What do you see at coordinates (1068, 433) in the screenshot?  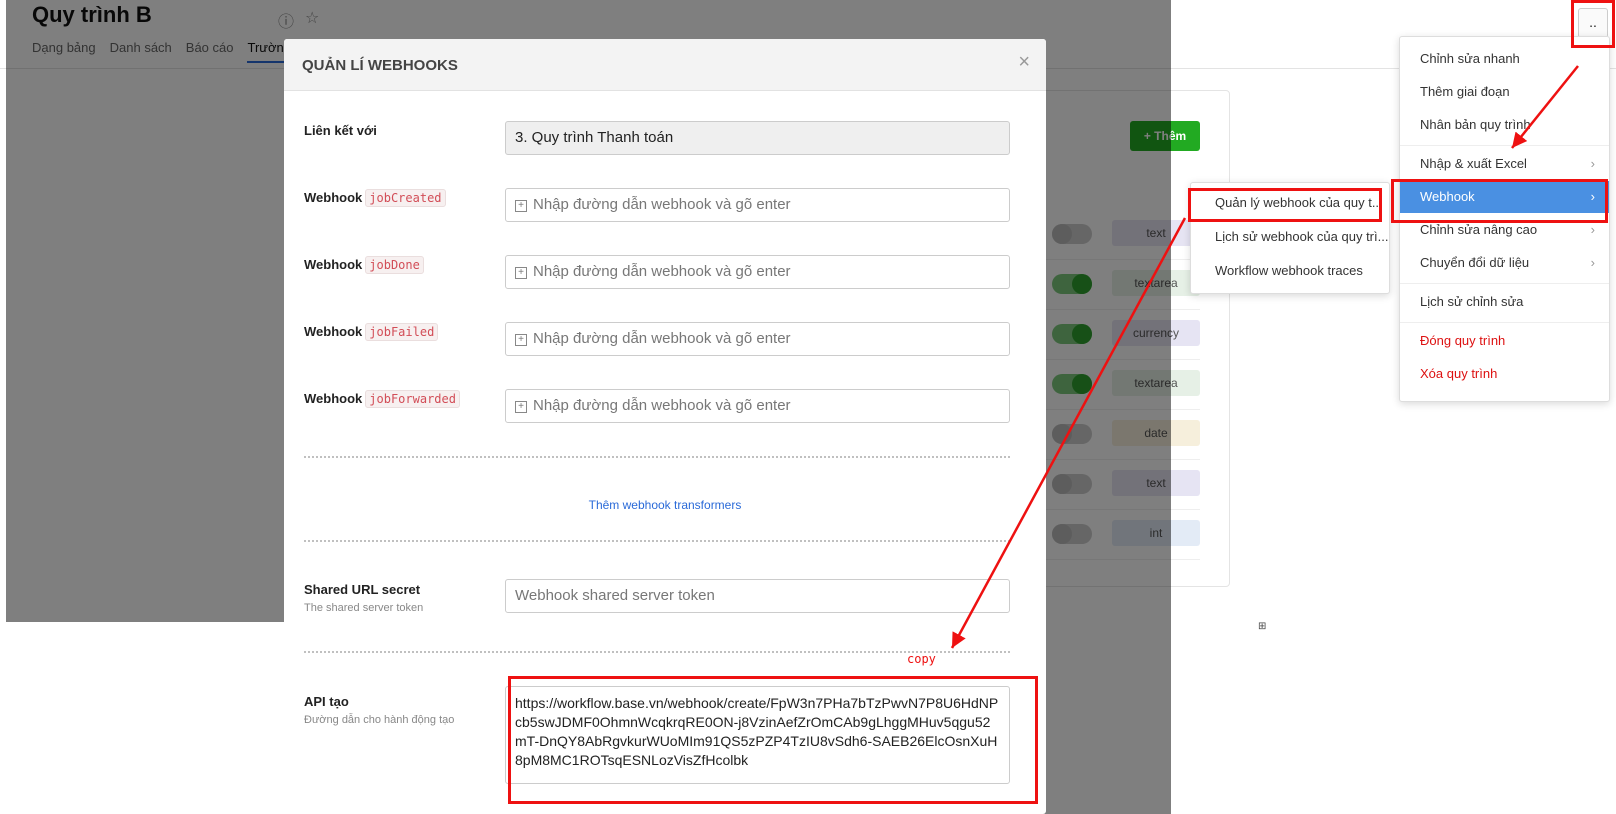 I see `arrow-to-api-url` at bounding box center [1068, 433].